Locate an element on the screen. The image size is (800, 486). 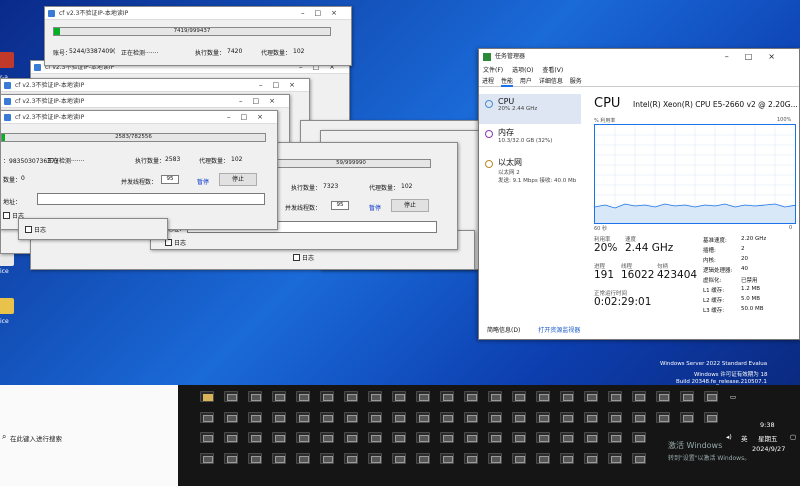
tab-users: 用户 is located at coordinates (526, 81).